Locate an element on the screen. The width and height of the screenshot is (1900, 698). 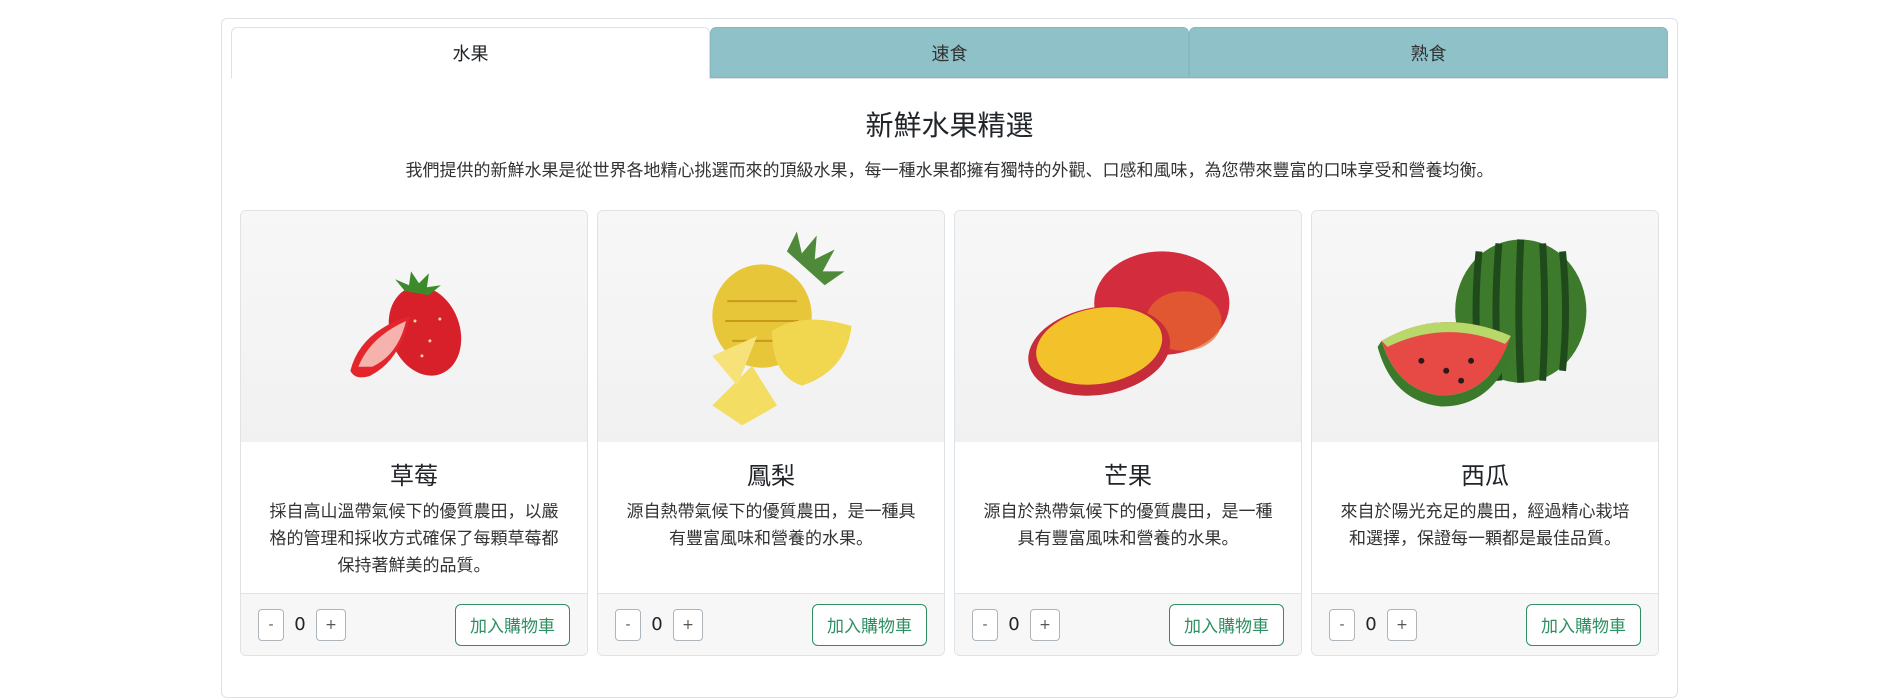
strawberry-image is located at coordinates (414, 326).